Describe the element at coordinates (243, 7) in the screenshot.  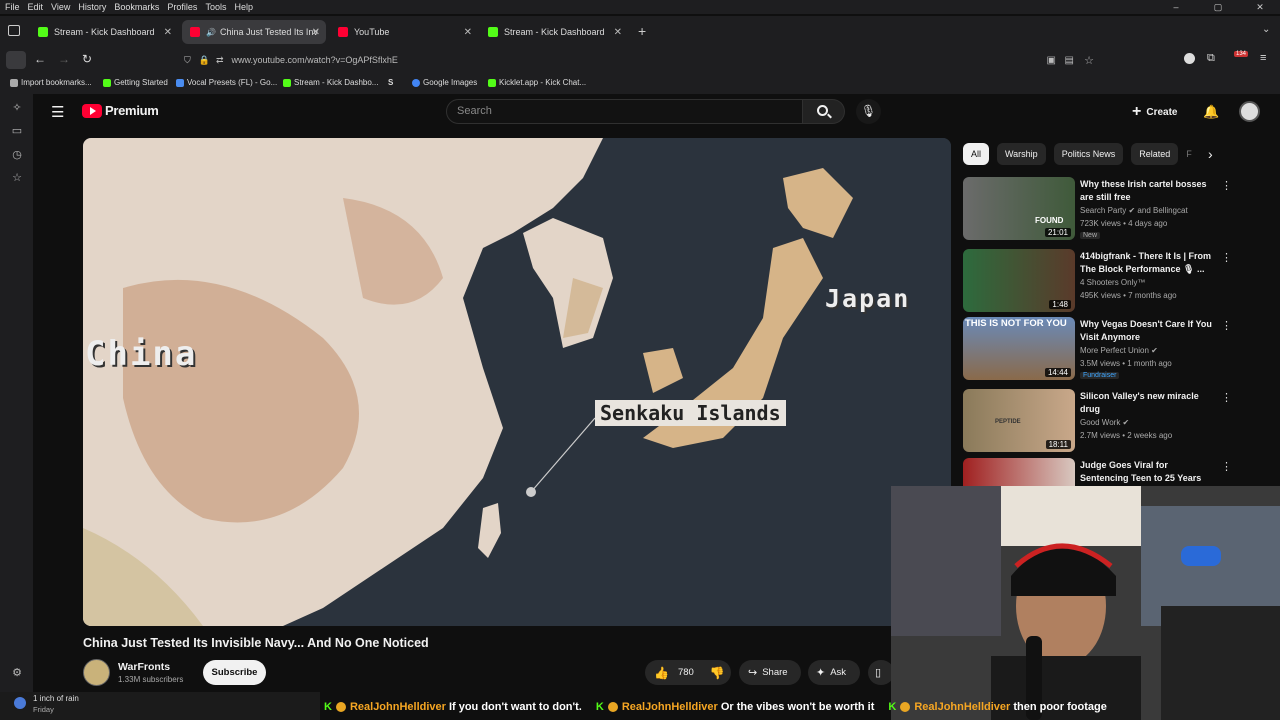
I see `menu-help: Help` at that location.